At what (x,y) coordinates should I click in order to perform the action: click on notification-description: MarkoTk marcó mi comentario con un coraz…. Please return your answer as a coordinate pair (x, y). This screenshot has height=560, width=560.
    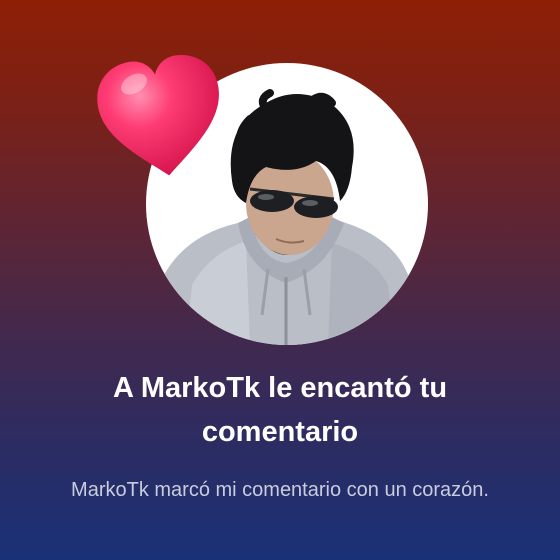
    Looking at the image, I should click on (280, 490).